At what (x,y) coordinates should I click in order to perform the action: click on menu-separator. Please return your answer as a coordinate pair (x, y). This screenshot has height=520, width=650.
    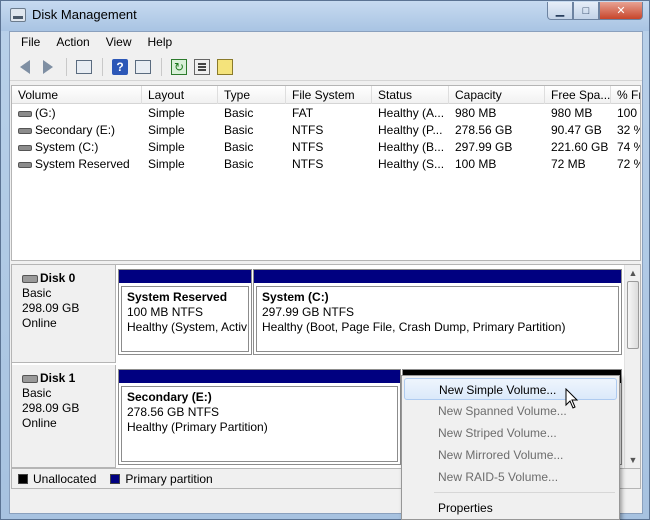
    Looking at the image, I should click on (524, 492).